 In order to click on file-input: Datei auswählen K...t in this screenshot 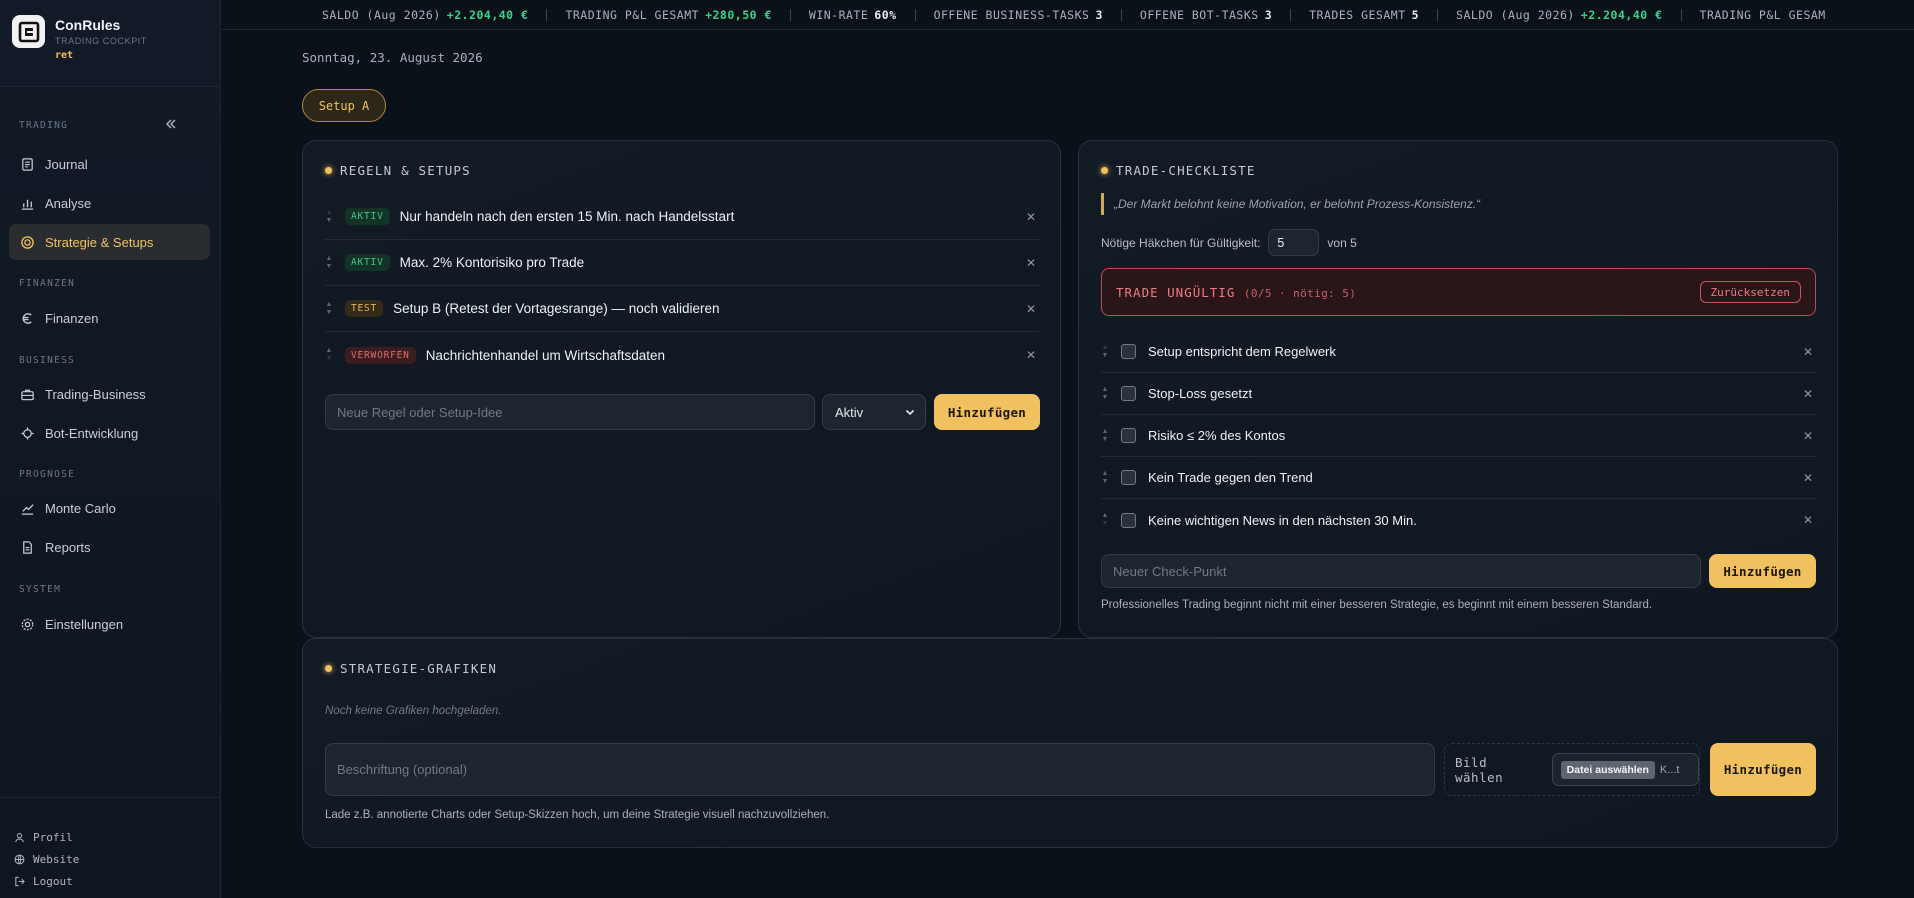, I will do `click(1625, 769)`.